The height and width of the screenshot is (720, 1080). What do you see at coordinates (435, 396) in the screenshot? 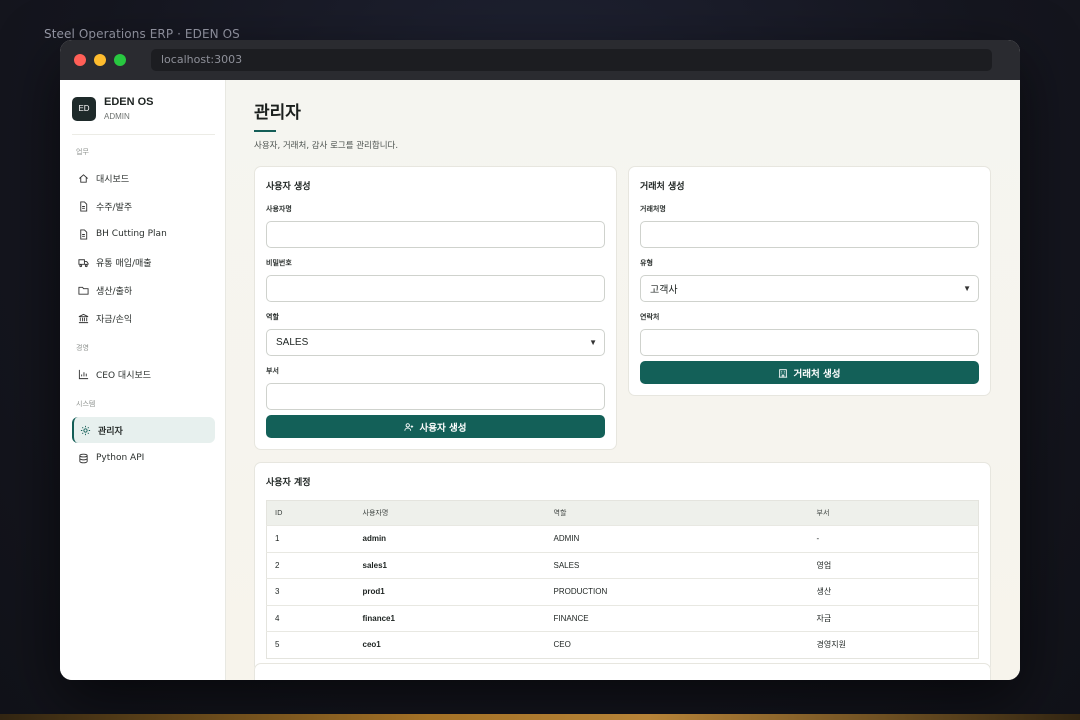
I see `department-field` at bounding box center [435, 396].